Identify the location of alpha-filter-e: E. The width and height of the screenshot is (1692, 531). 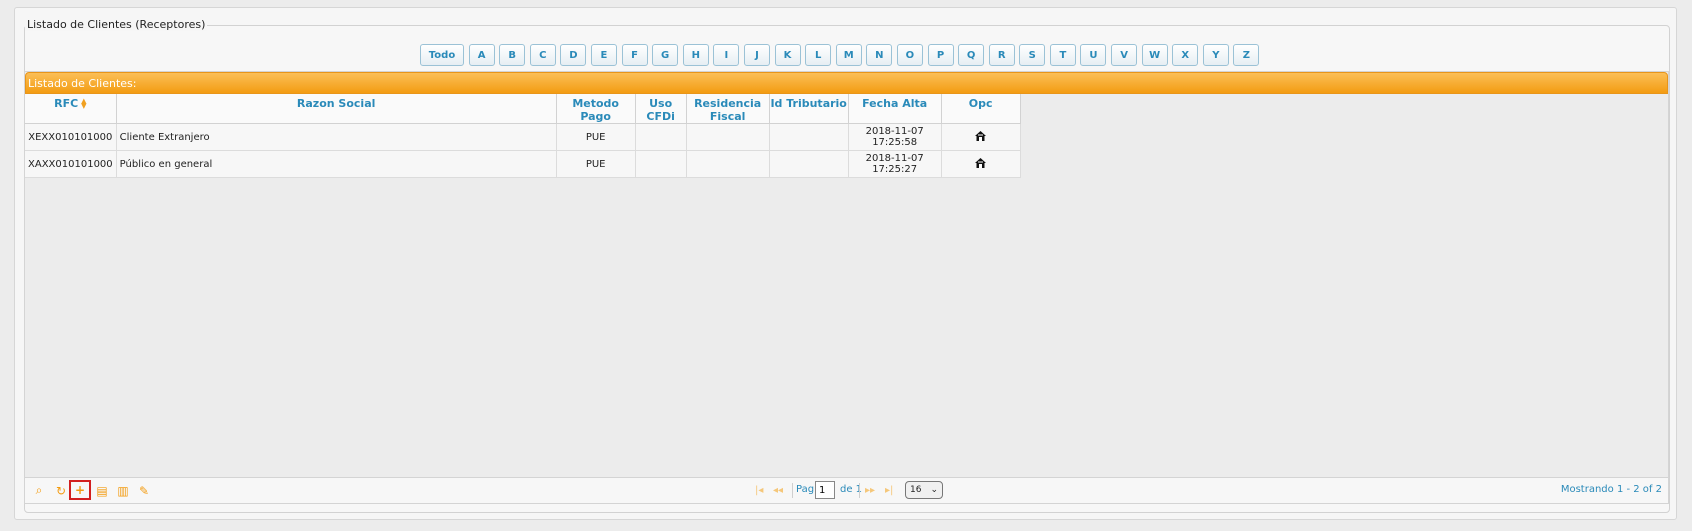
(603, 55).